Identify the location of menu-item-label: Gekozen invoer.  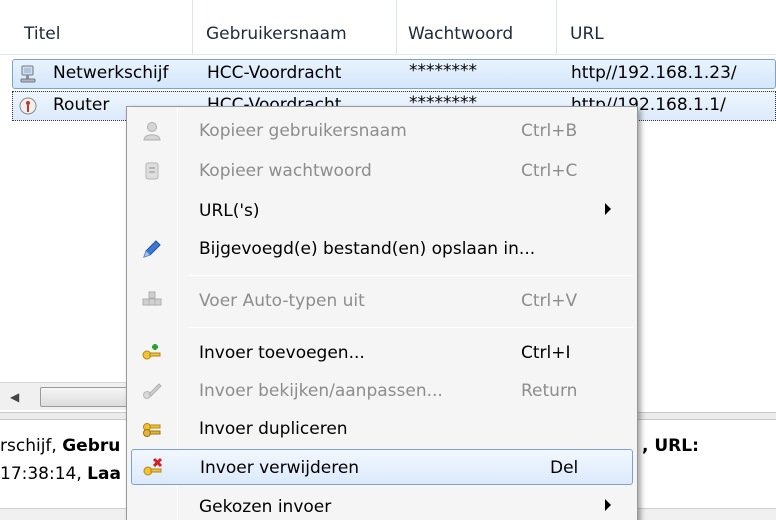
(265, 507).